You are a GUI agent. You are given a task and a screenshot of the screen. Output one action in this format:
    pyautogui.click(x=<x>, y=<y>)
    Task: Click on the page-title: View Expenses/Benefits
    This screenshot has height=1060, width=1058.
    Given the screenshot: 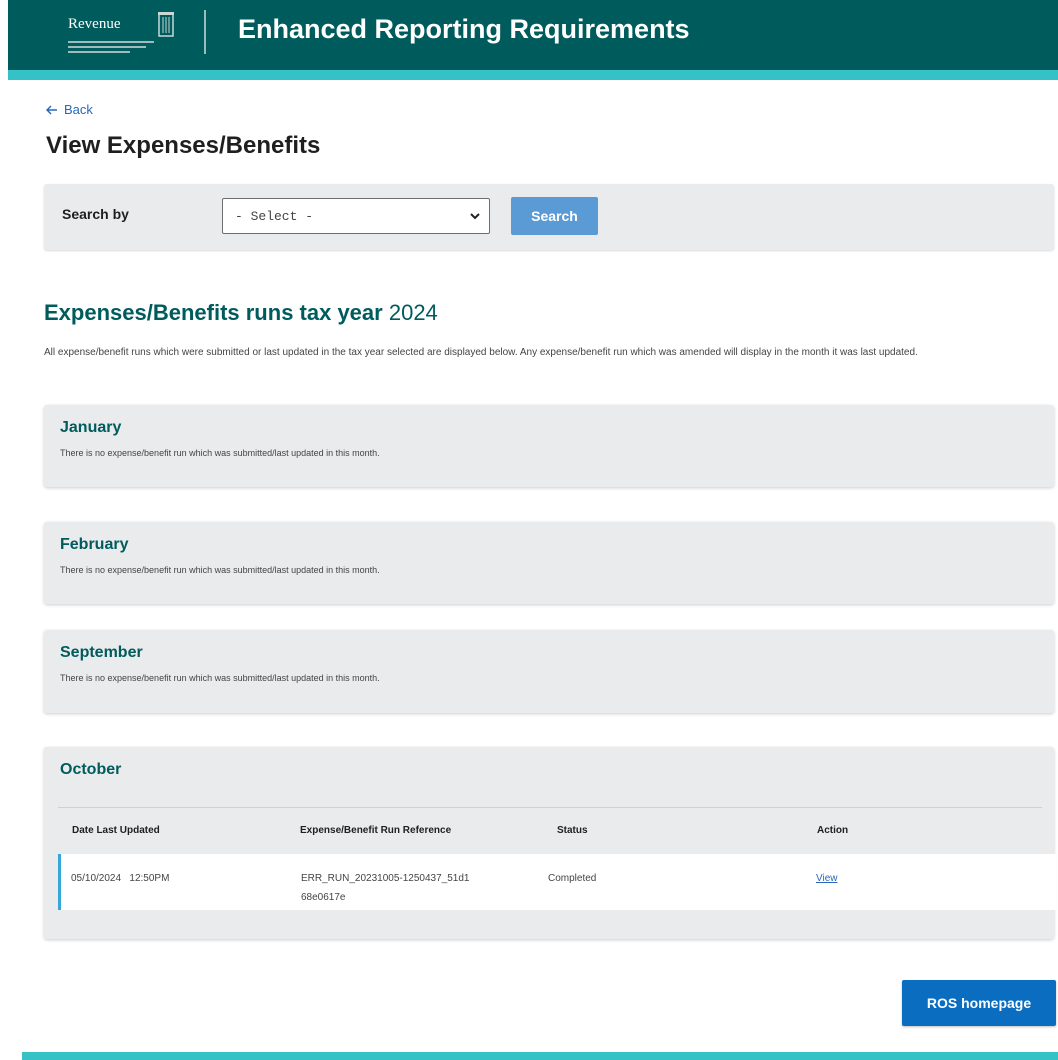 What is the action you would take?
    pyautogui.click(x=183, y=145)
    